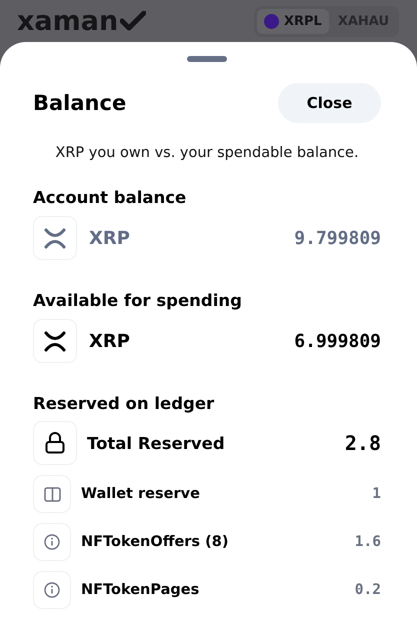 The image size is (417, 640). What do you see at coordinates (155, 542) in the screenshot?
I see `row-label: NFTokenOffers (8)` at bounding box center [155, 542].